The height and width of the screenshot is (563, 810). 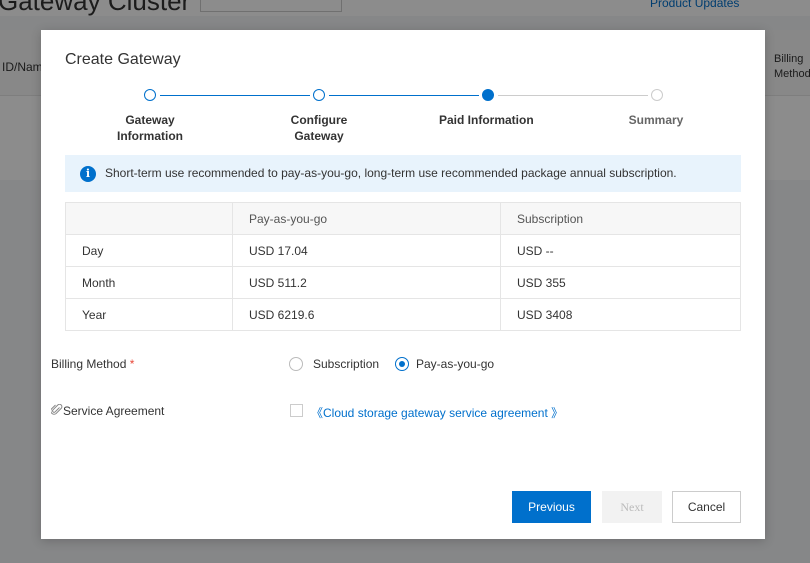 What do you see at coordinates (632, 507) in the screenshot?
I see `next-button: Next` at bounding box center [632, 507].